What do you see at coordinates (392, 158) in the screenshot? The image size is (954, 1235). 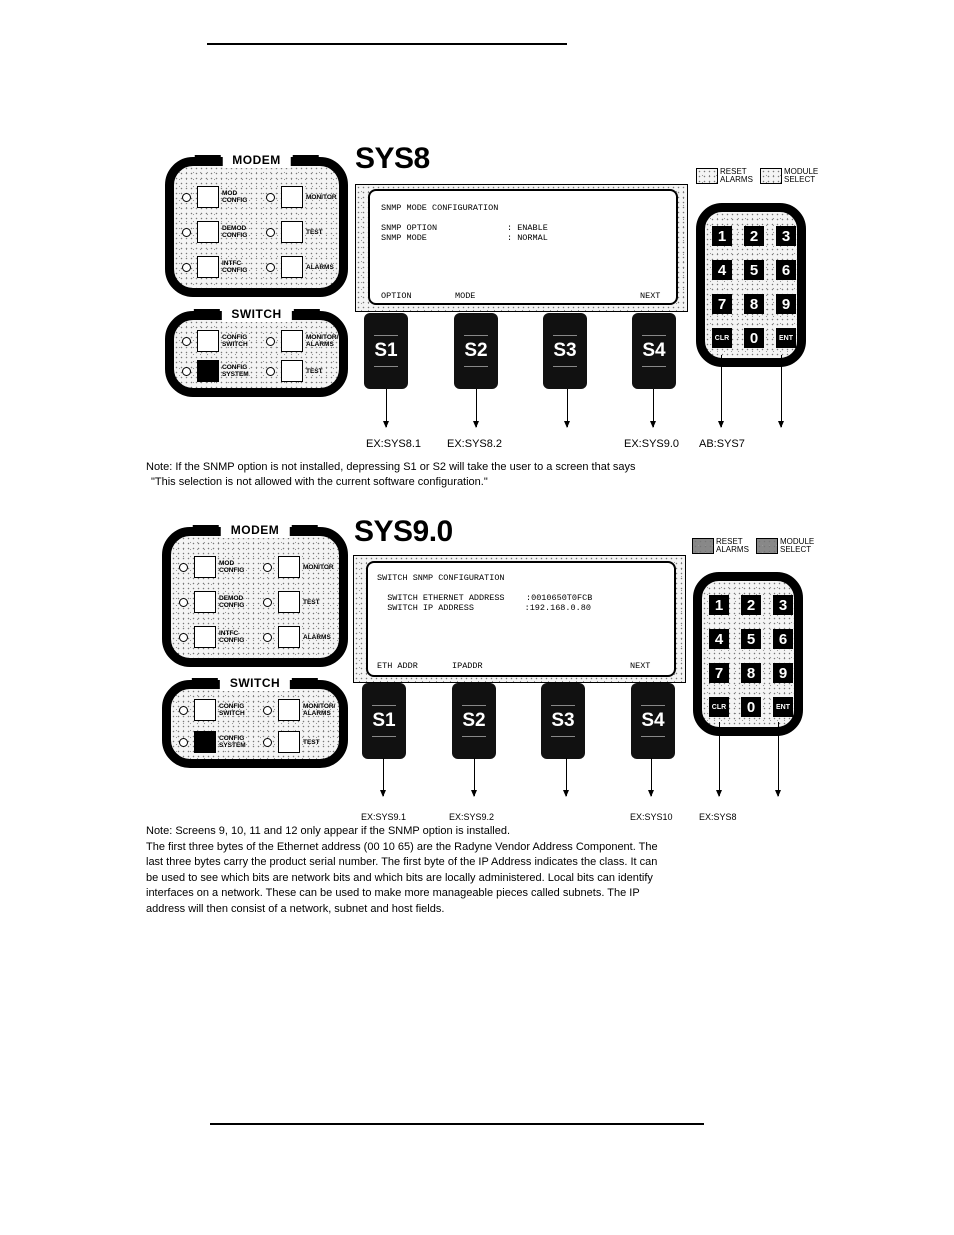 I see `screen-title: SYS8` at bounding box center [392, 158].